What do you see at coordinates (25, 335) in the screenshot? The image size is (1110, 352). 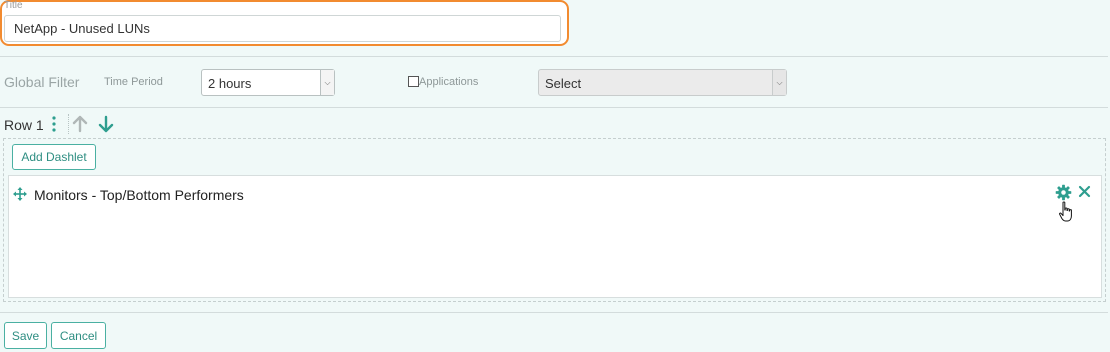 I see `save-button: Save` at bounding box center [25, 335].